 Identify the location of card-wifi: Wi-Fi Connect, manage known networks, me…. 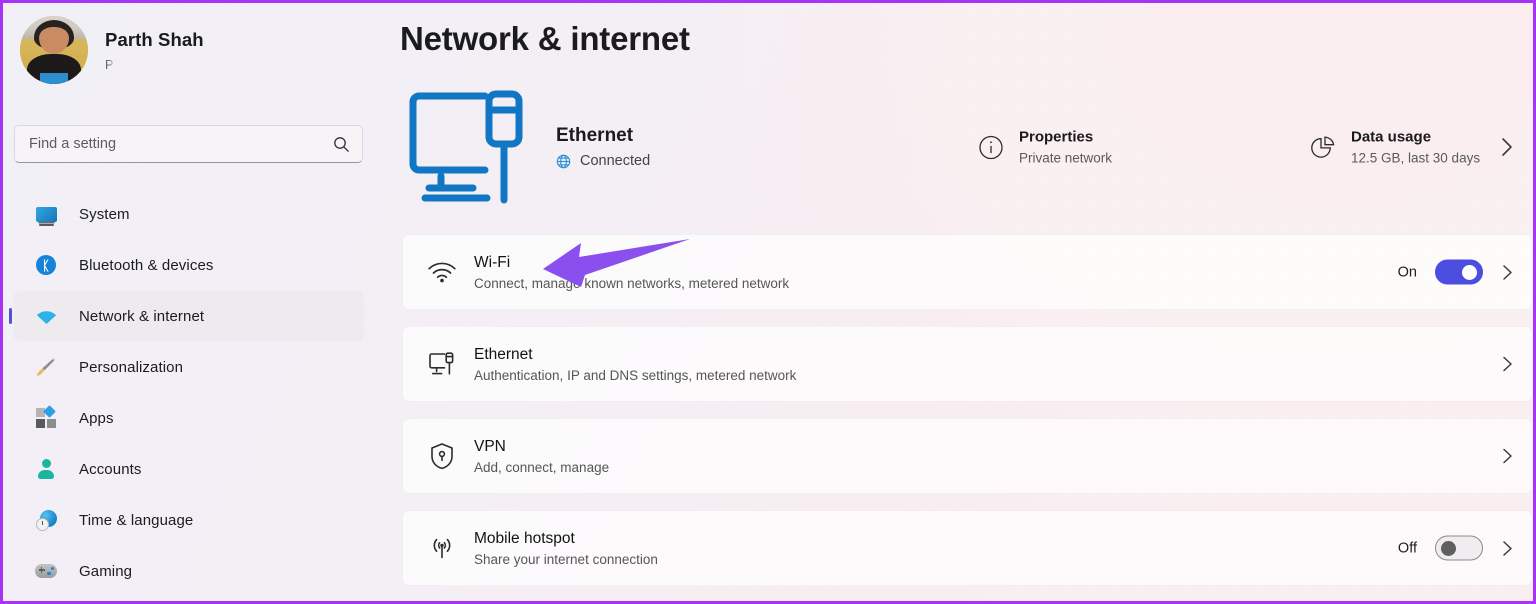
(967, 272).